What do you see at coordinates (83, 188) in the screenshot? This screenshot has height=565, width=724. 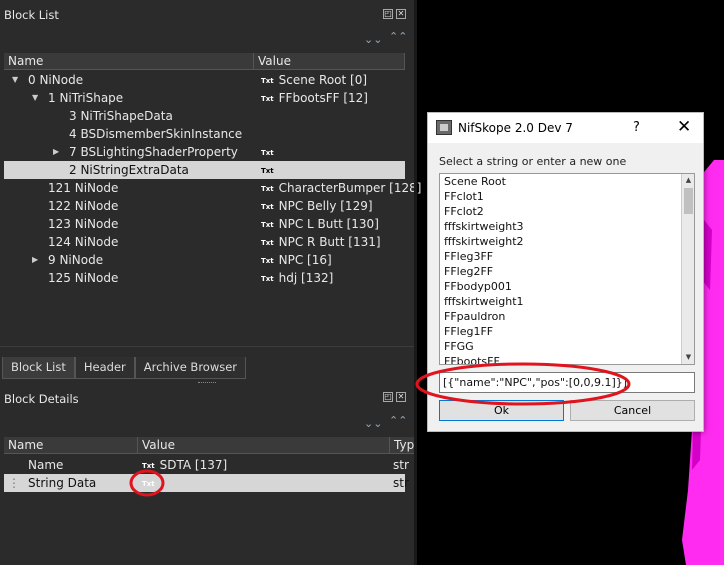 I see `tree-row-name: 121 NiNode` at bounding box center [83, 188].